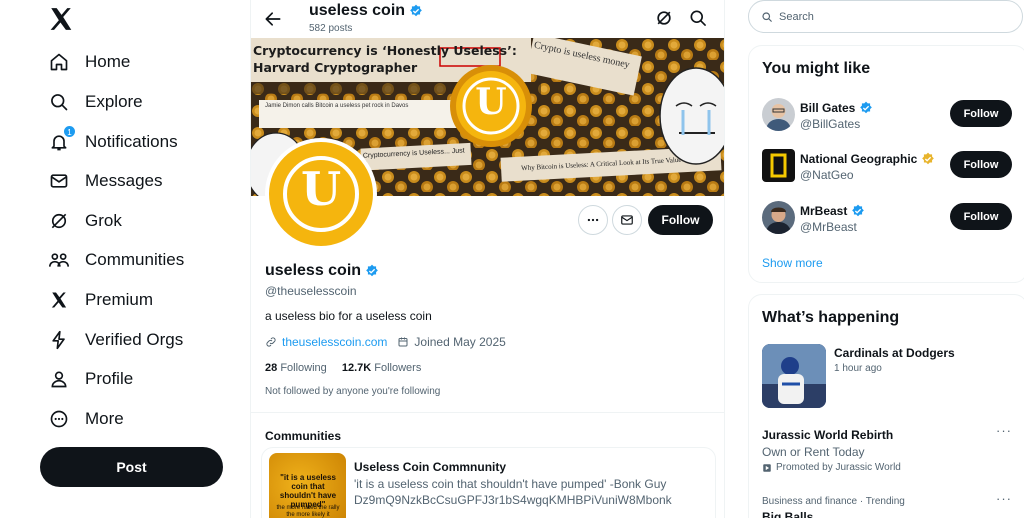 This screenshot has width=1024, height=518. Describe the element at coordinates (59, 419) in the screenshot. I see `more-circle-icon` at that location.